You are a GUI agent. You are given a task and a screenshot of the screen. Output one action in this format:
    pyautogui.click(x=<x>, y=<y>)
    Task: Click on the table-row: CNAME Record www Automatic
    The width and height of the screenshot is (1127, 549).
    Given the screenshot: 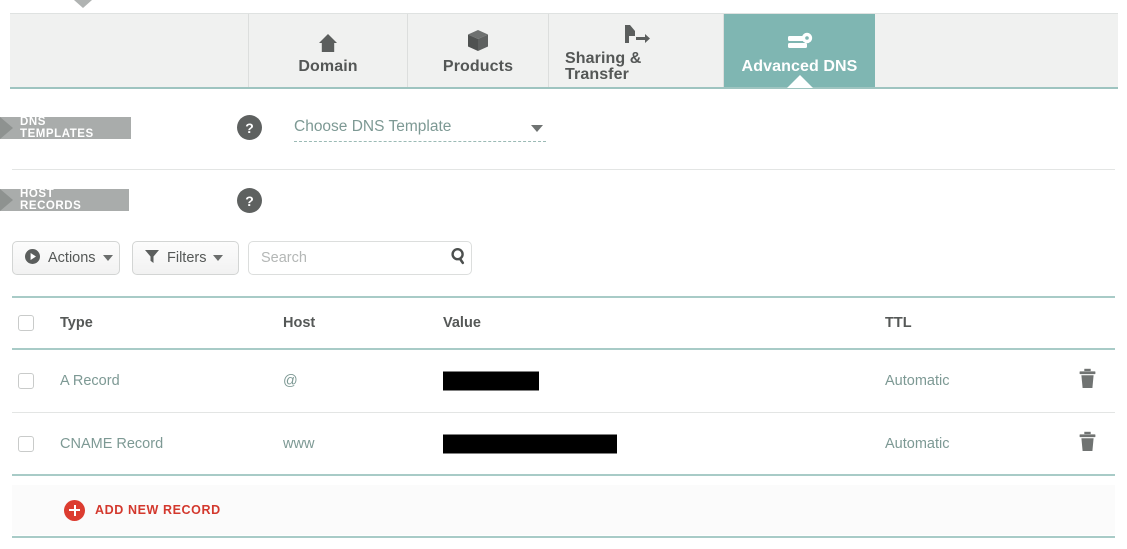 What is the action you would take?
    pyautogui.click(x=563, y=444)
    